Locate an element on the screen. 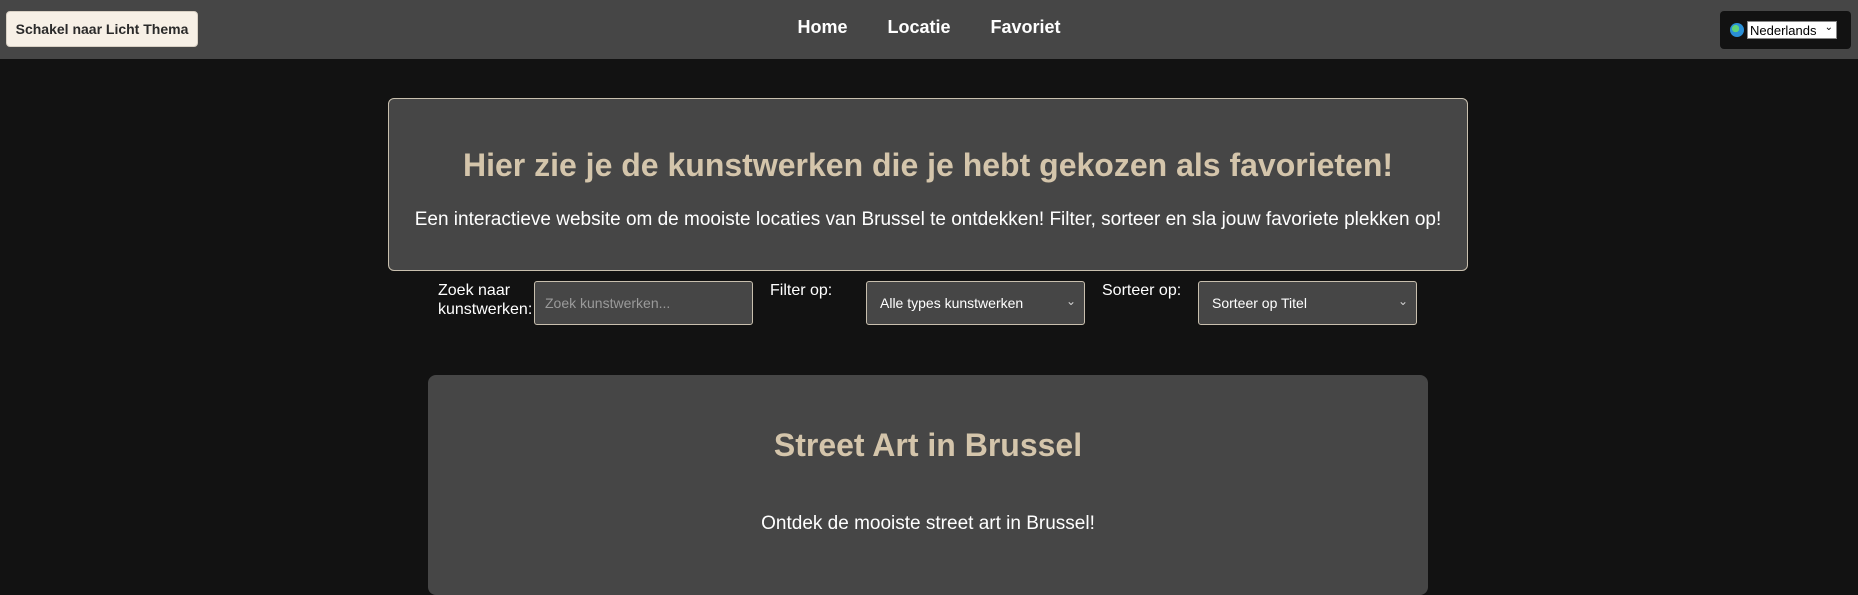 This screenshot has height=595, width=1858. sort-label: Sorteer op: is located at coordinates (1142, 290).